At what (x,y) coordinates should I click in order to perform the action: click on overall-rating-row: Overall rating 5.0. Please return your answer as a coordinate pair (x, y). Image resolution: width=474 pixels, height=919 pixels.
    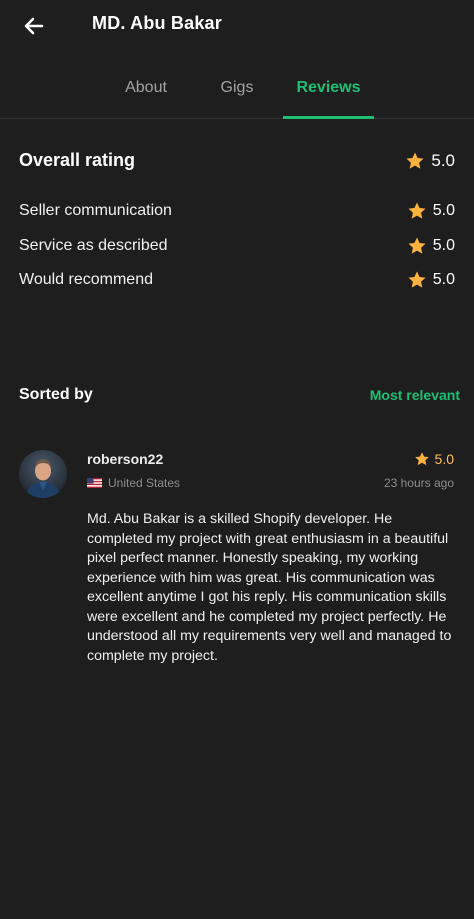
    Looking at the image, I should click on (237, 160).